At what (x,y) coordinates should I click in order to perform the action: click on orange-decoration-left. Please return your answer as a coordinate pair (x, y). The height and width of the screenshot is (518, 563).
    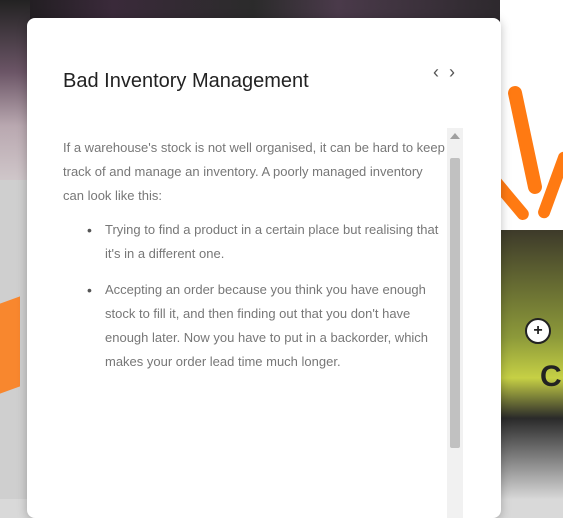
    Looking at the image, I should click on (10, 345).